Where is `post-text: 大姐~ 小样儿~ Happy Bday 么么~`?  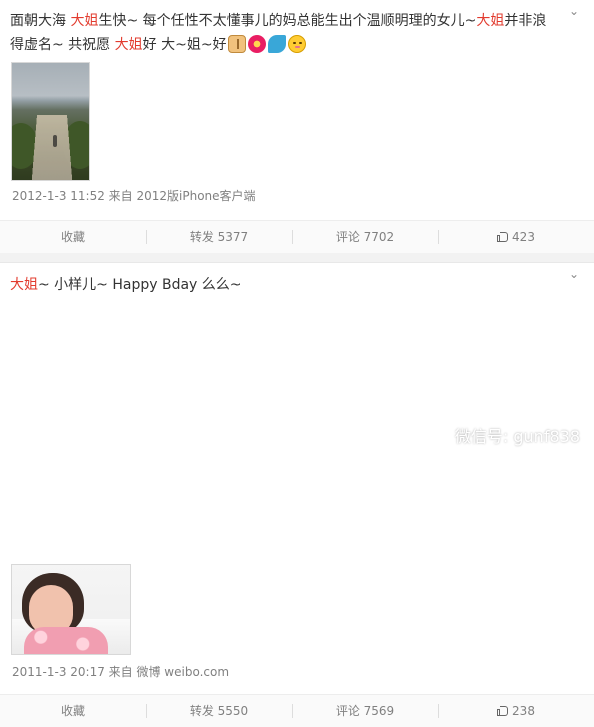 post-text: 大姐~ 小样儿~ Happy Bday 么么~ is located at coordinates (285, 285).